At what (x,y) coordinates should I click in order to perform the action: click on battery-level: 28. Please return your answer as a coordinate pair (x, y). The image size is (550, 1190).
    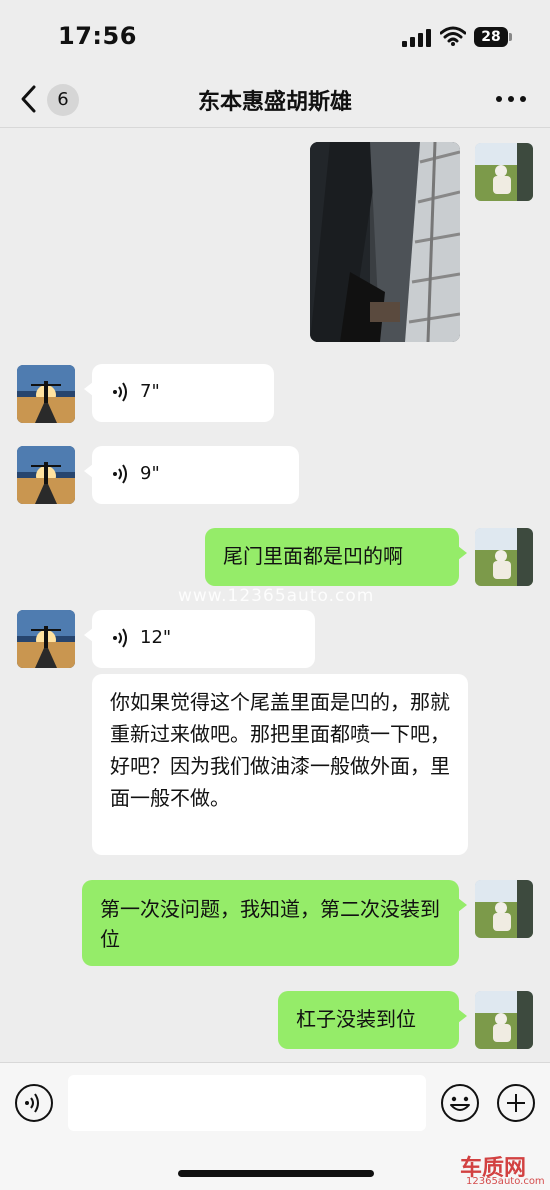
    Looking at the image, I should click on (491, 37).